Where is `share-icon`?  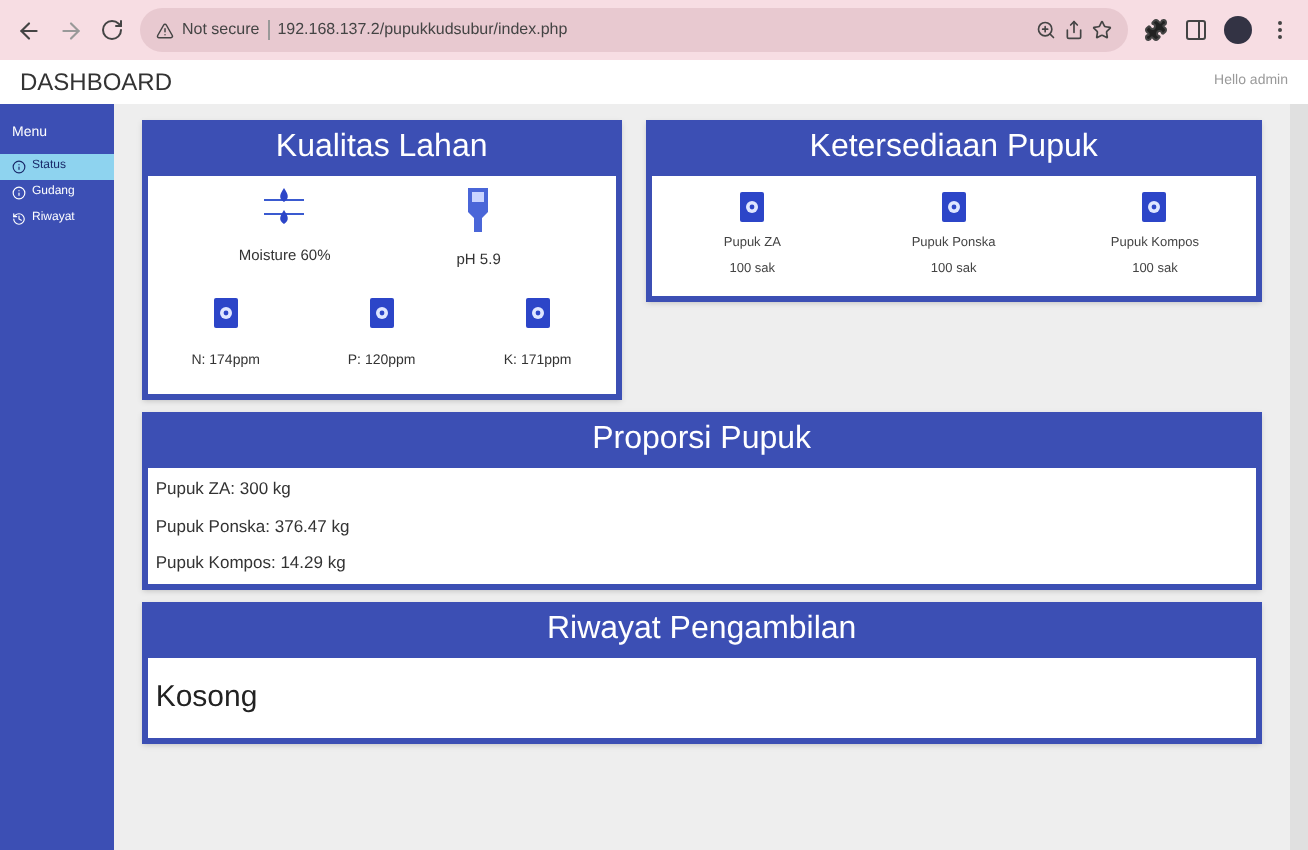
share-icon is located at coordinates (1074, 30).